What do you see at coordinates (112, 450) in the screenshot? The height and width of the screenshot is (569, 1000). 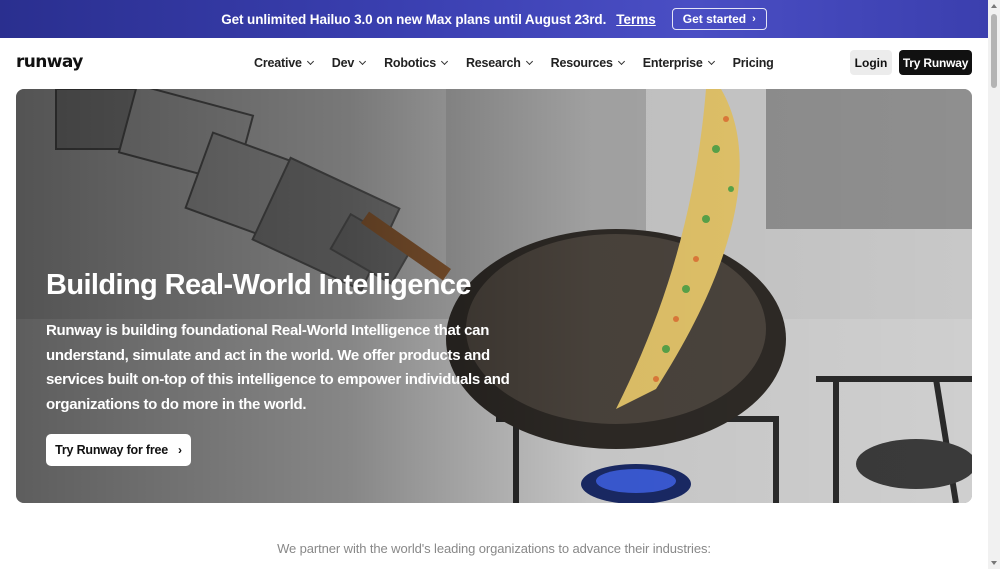 I see `hero-cta-label: Try Runway for free` at bounding box center [112, 450].